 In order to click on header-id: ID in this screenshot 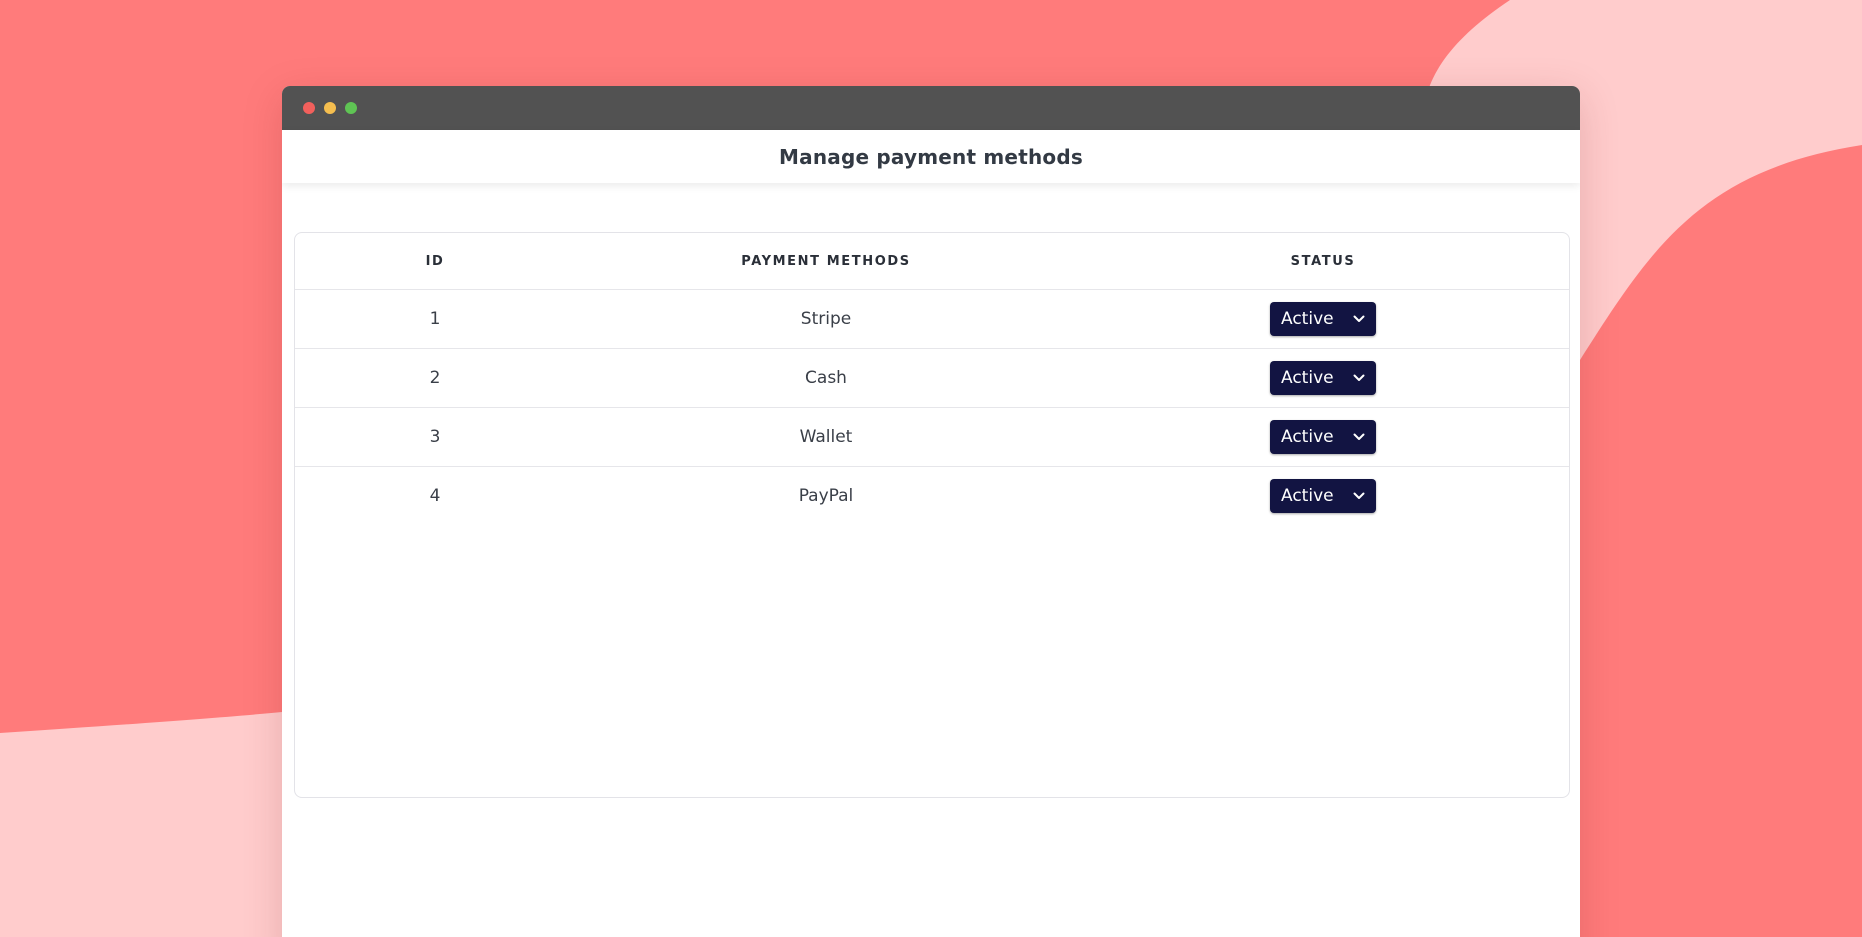, I will do `click(435, 261)`.